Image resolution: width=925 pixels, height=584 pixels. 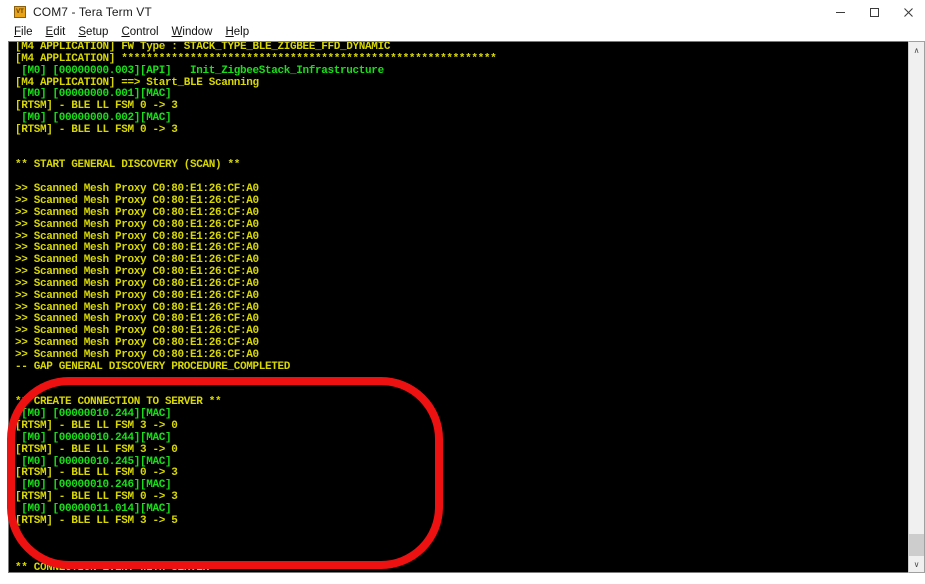 What do you see at coordinates (462, 12) in the screenshot?
I see `title-bar: COM7 - Tera Term VT` at bounding box center [462, 12].